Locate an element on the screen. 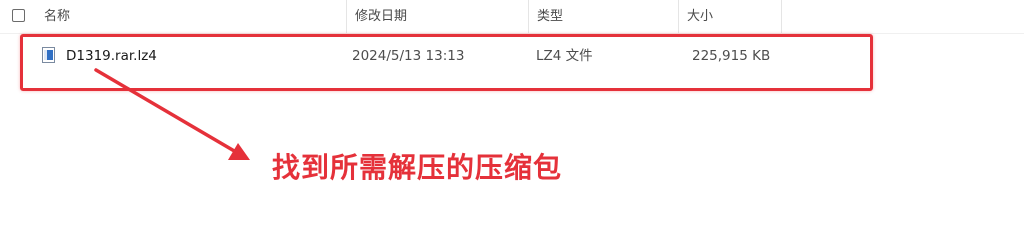 The width and height of the screenshot is (1024, 240). annotation-text: 找到所需解压的压缩包 is located at coordinates (417, 167).